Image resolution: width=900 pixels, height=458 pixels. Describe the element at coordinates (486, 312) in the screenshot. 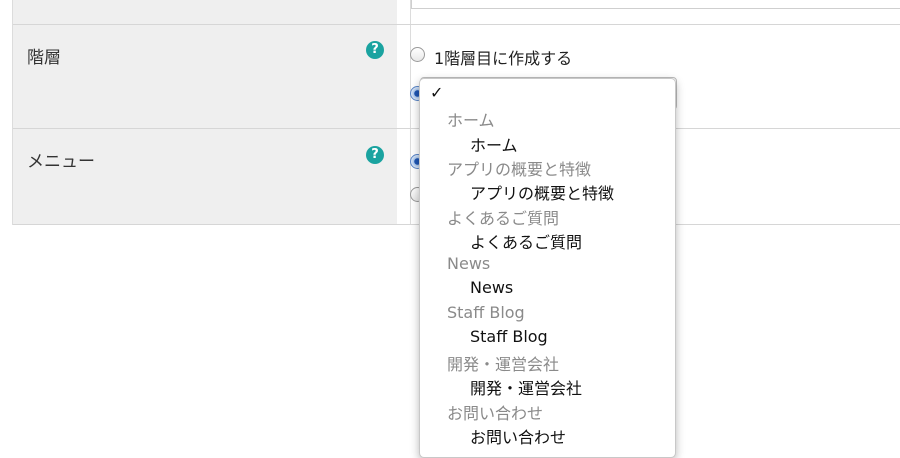

I see `option-group-label: Staff Blog` at that location.